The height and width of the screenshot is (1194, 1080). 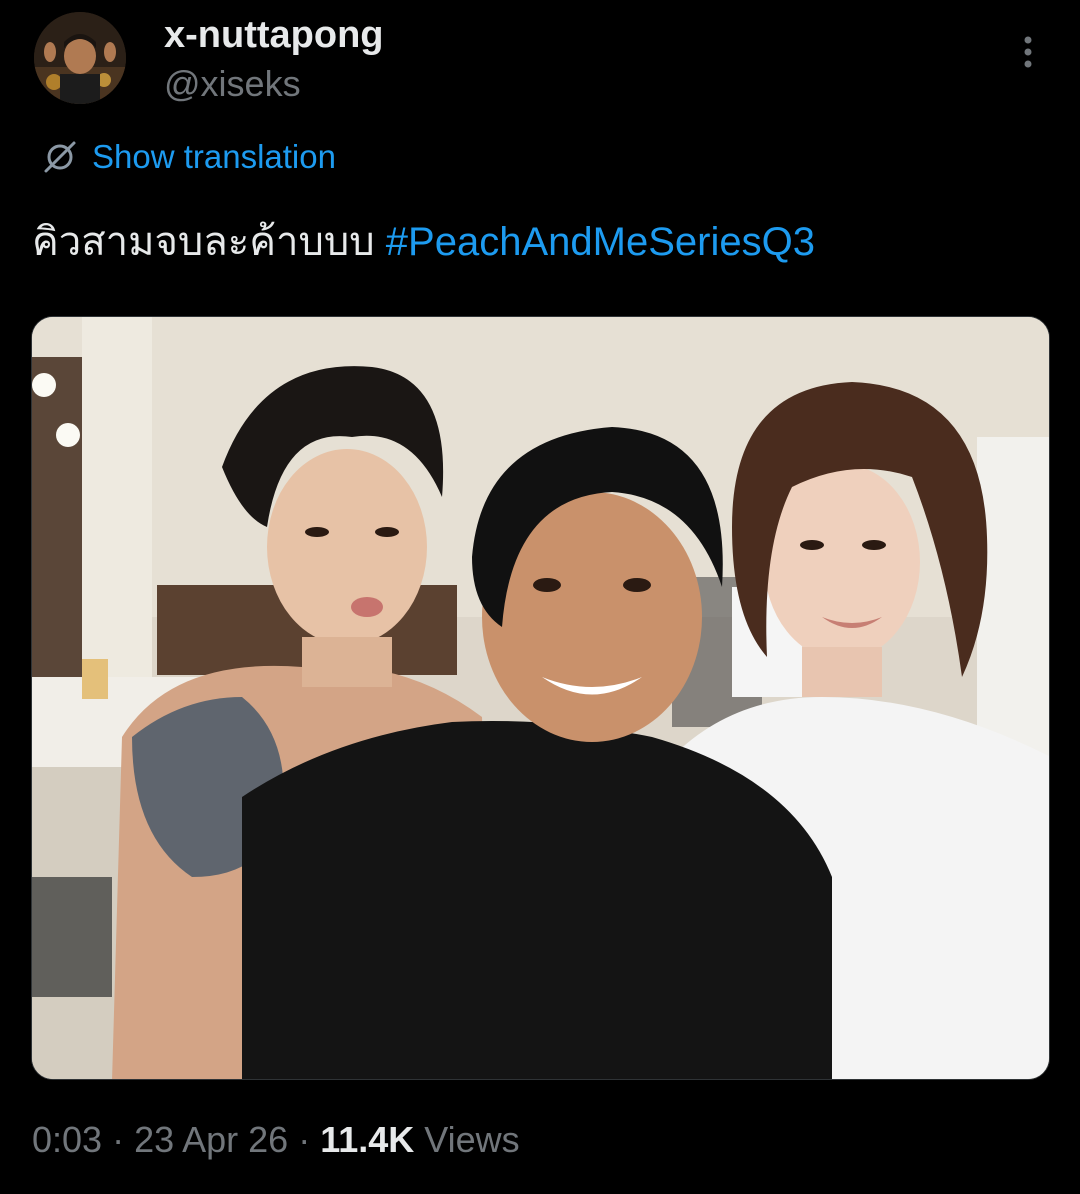 I want to click on show-translation-link: Show translation, so click(x=188, y=157).